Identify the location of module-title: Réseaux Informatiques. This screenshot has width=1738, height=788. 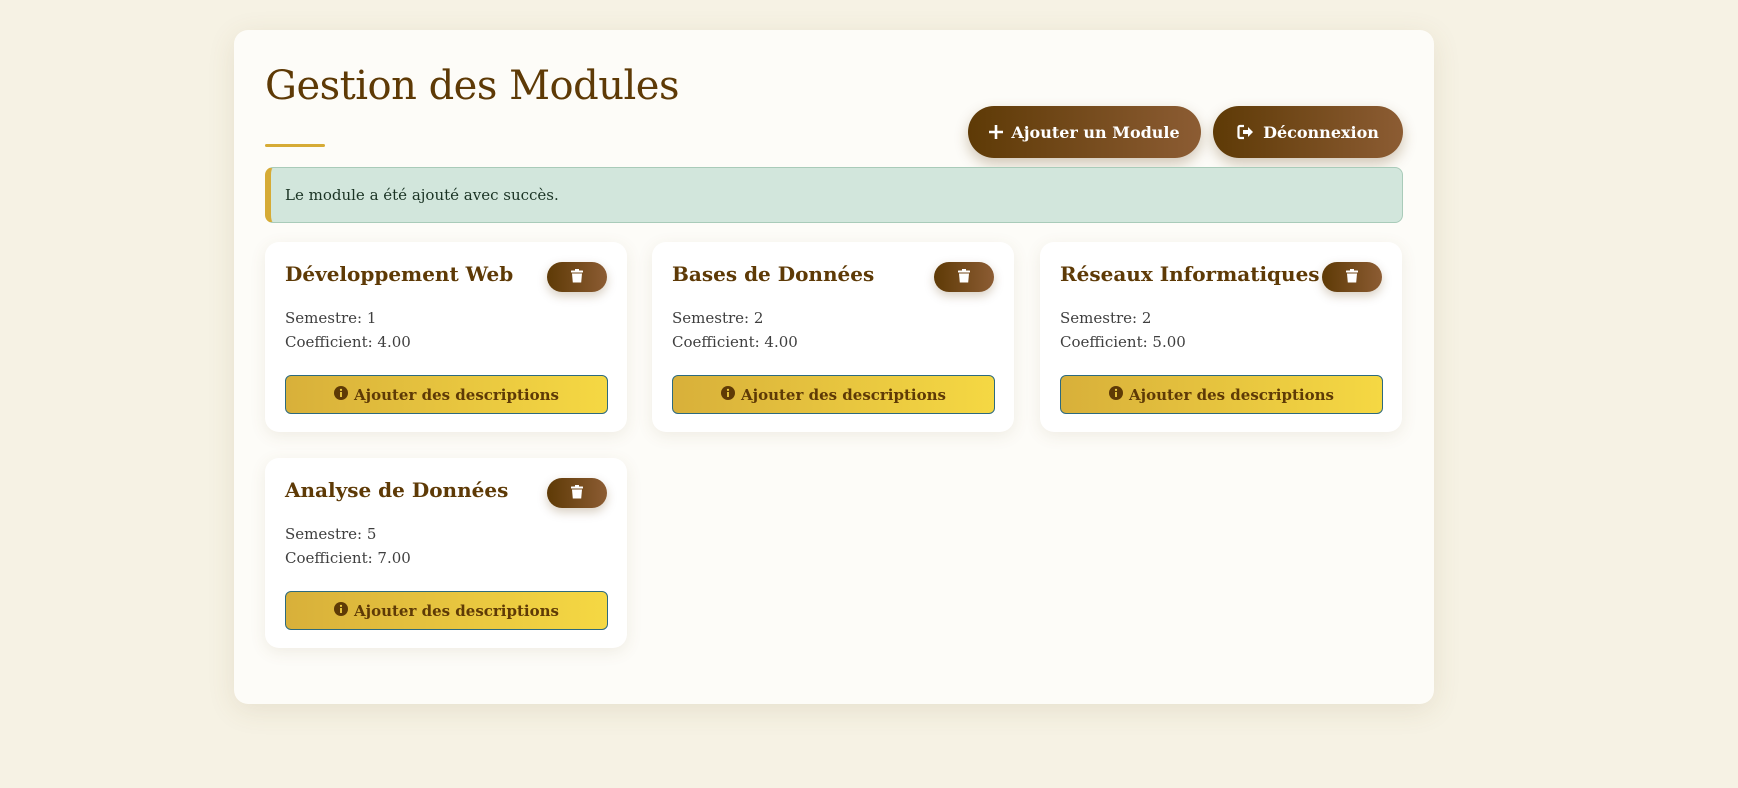
(1190, 274).